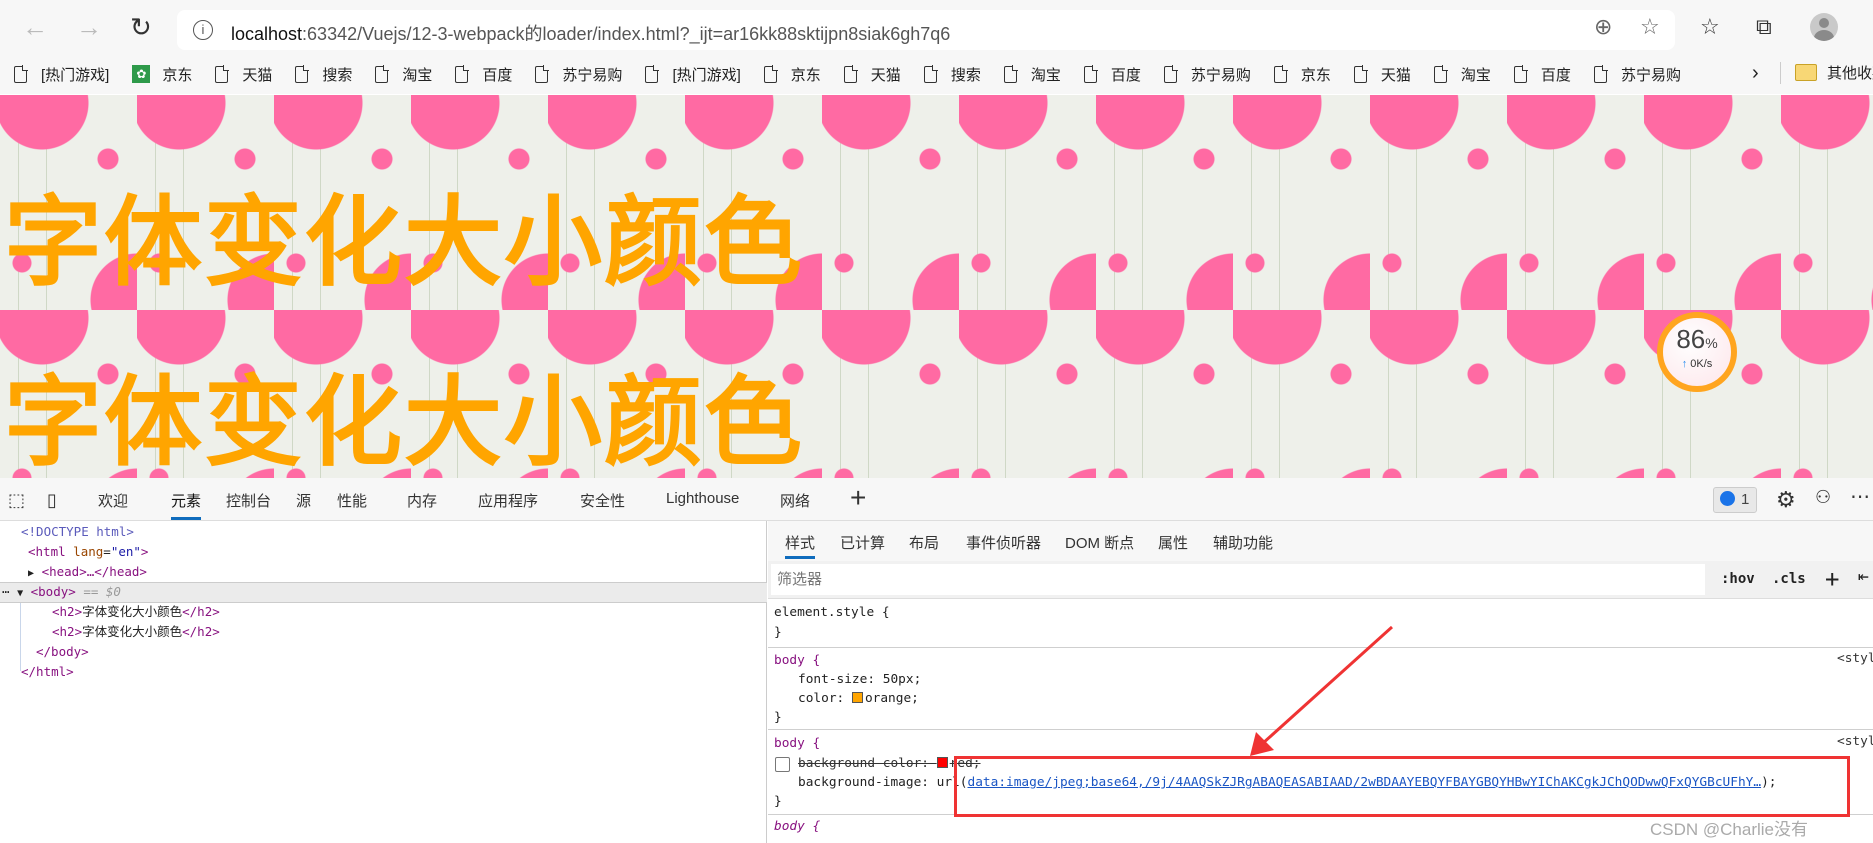  Describe the element at coordinates (404, 242) in the screenshot. I see `page-heading: 字体变化大小颜色` at that location.